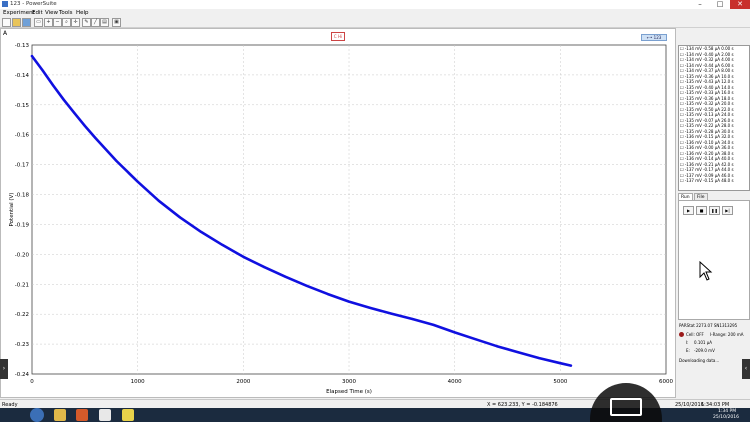 This screenshot has height=422, width=750. Describe the element at coordinates (22, 285) in the screenshot. I see `y-tick-label: -0.21` at that location.